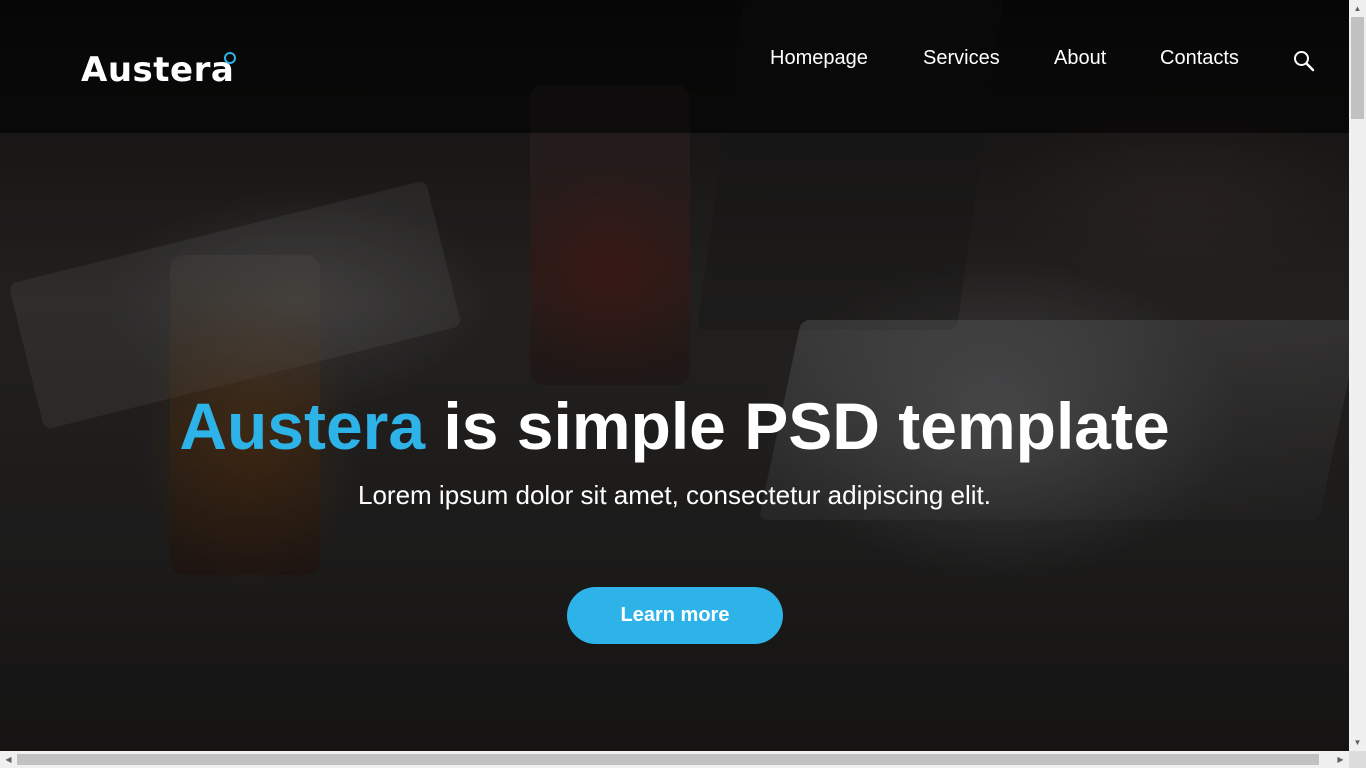  I want to click on arrow-up-icon: ▲, so click(1357, 8).